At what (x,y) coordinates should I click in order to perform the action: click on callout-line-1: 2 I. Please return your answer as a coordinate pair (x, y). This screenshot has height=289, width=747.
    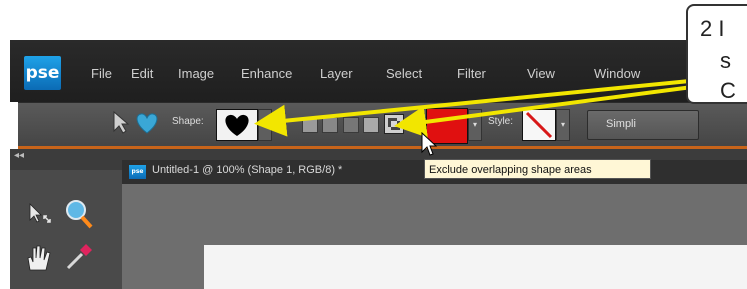
    Looking at the image, I should click on (712, 28).